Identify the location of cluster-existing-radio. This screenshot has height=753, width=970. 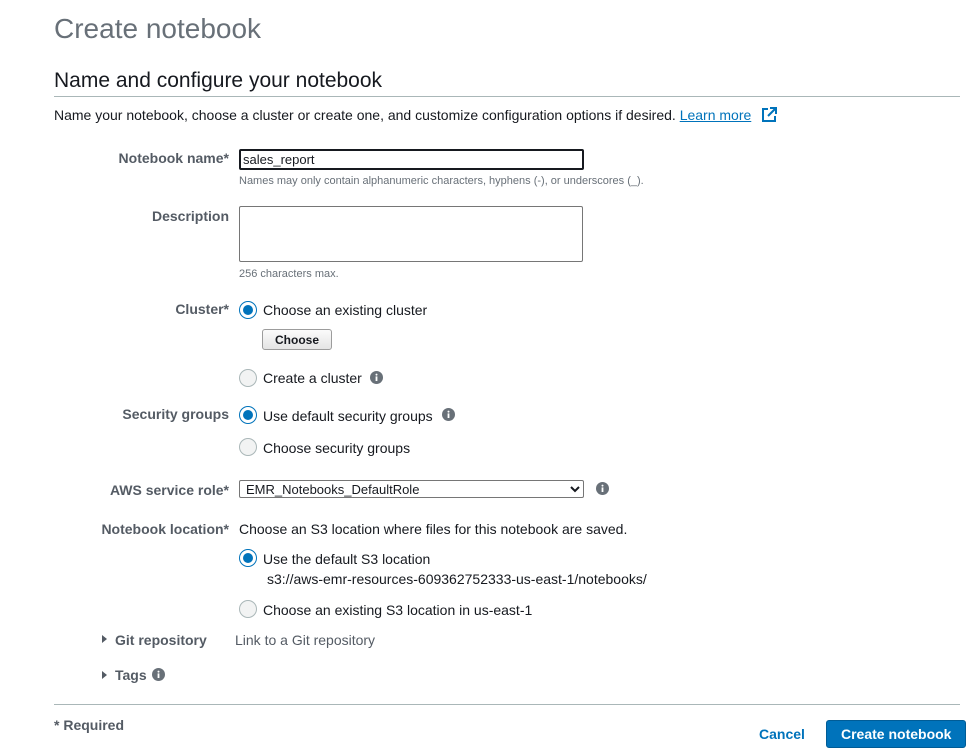
(248, 310).